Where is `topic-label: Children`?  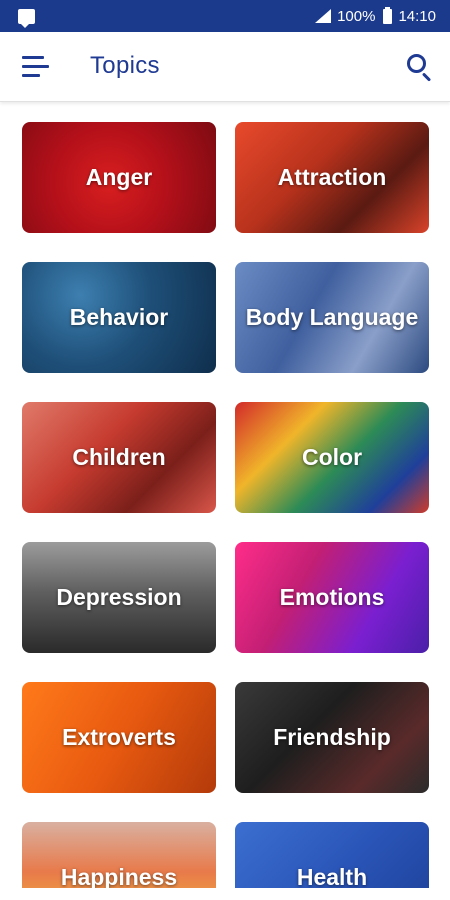 topic-label: Children is located at coordinates (119, 457).